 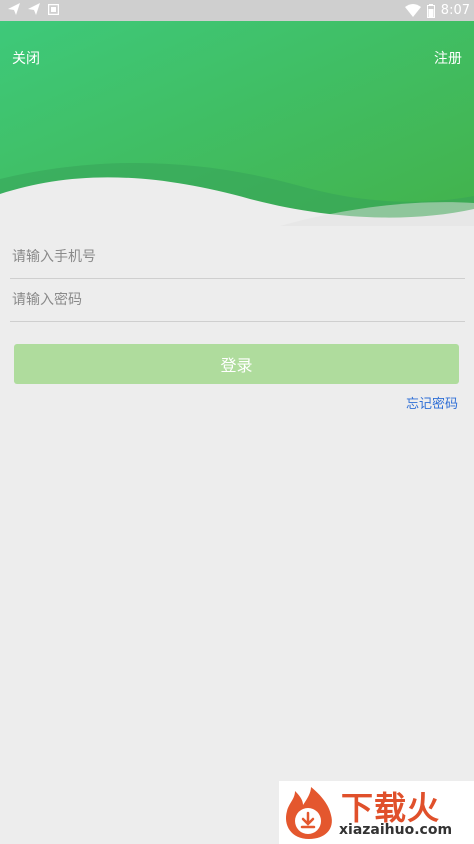 I want to click on password-field, so click(x=237, y=300).